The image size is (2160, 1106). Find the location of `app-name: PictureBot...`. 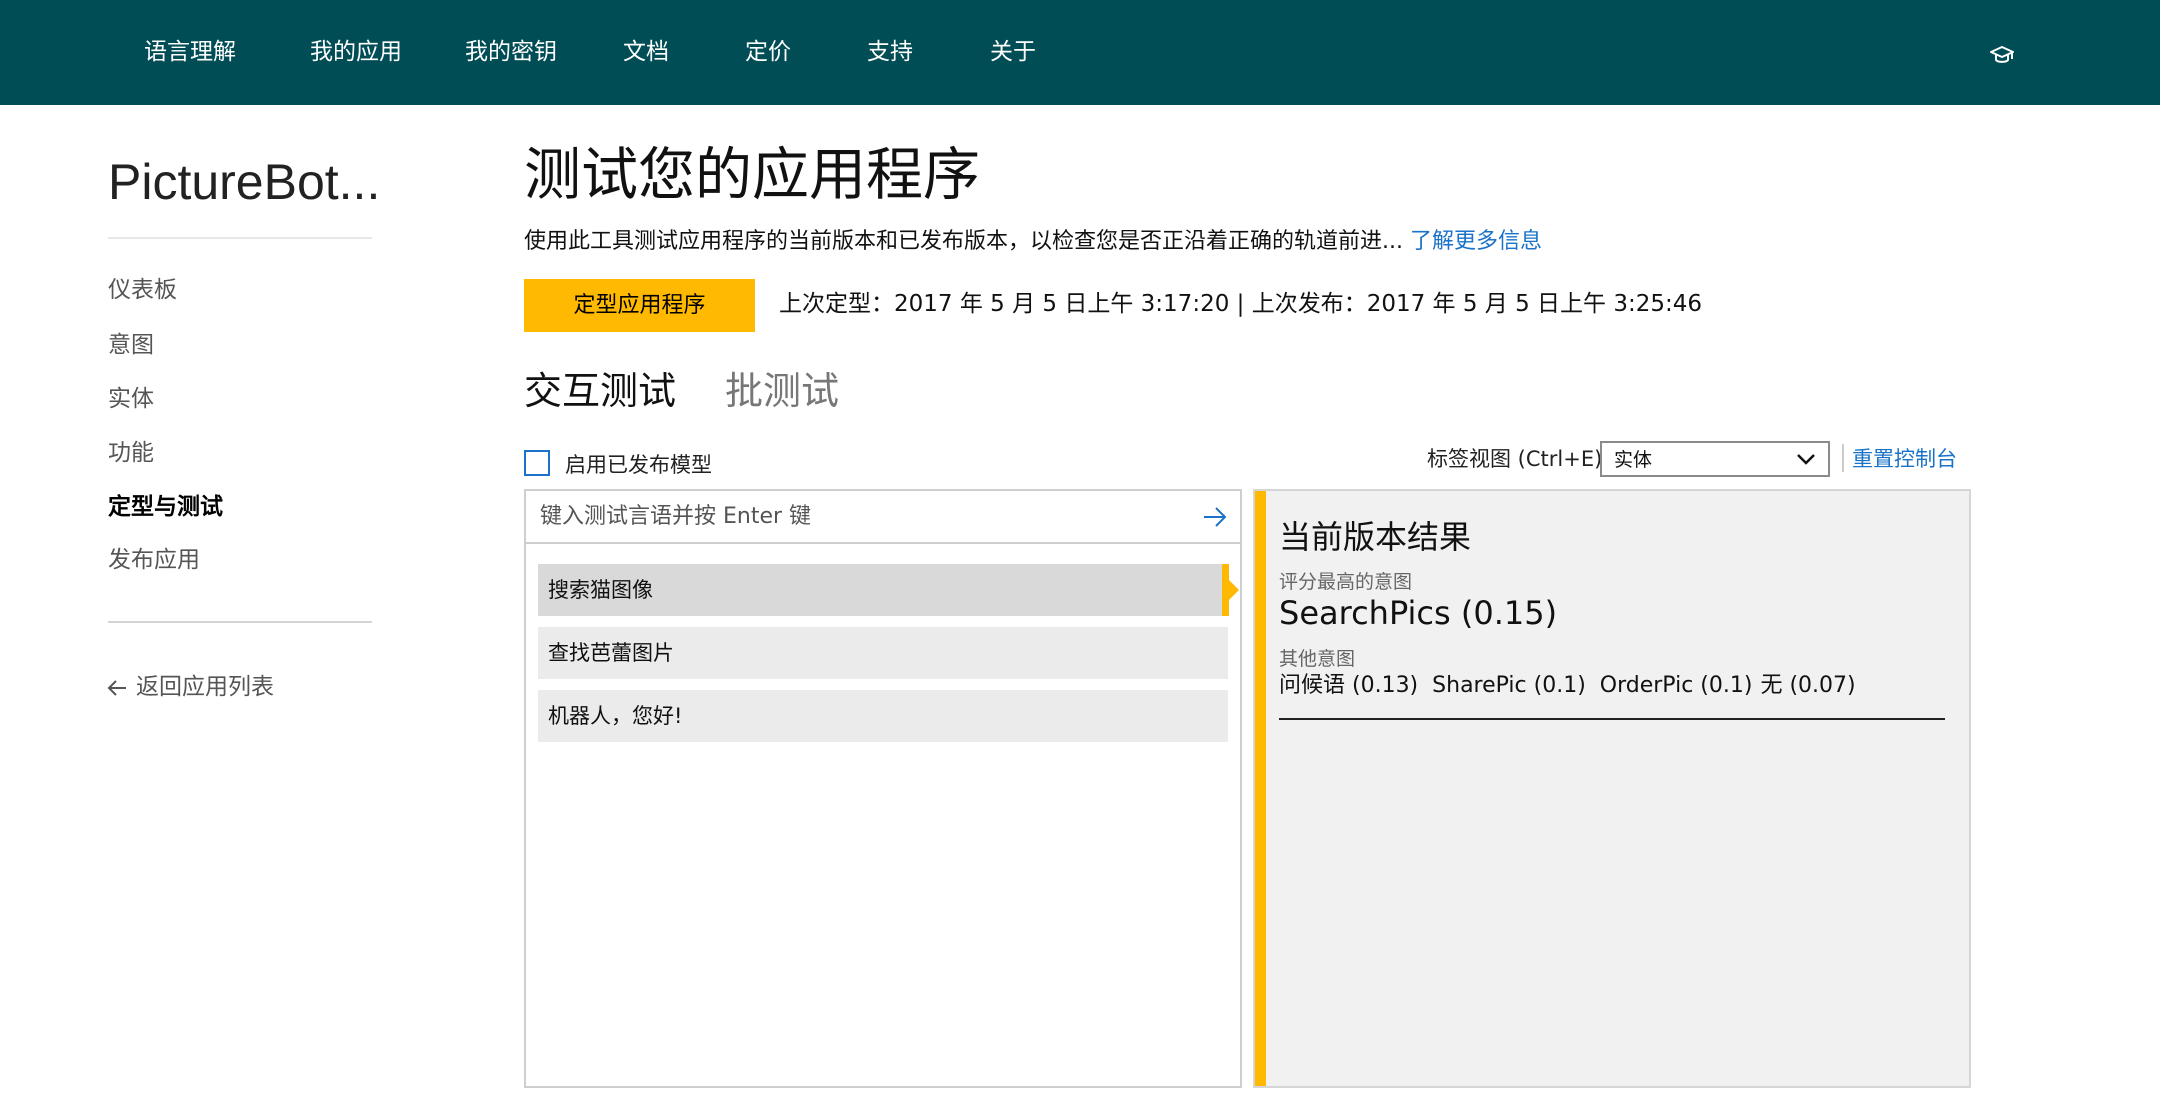

app-name: PictureBot... is located at coordinates (244, 182).